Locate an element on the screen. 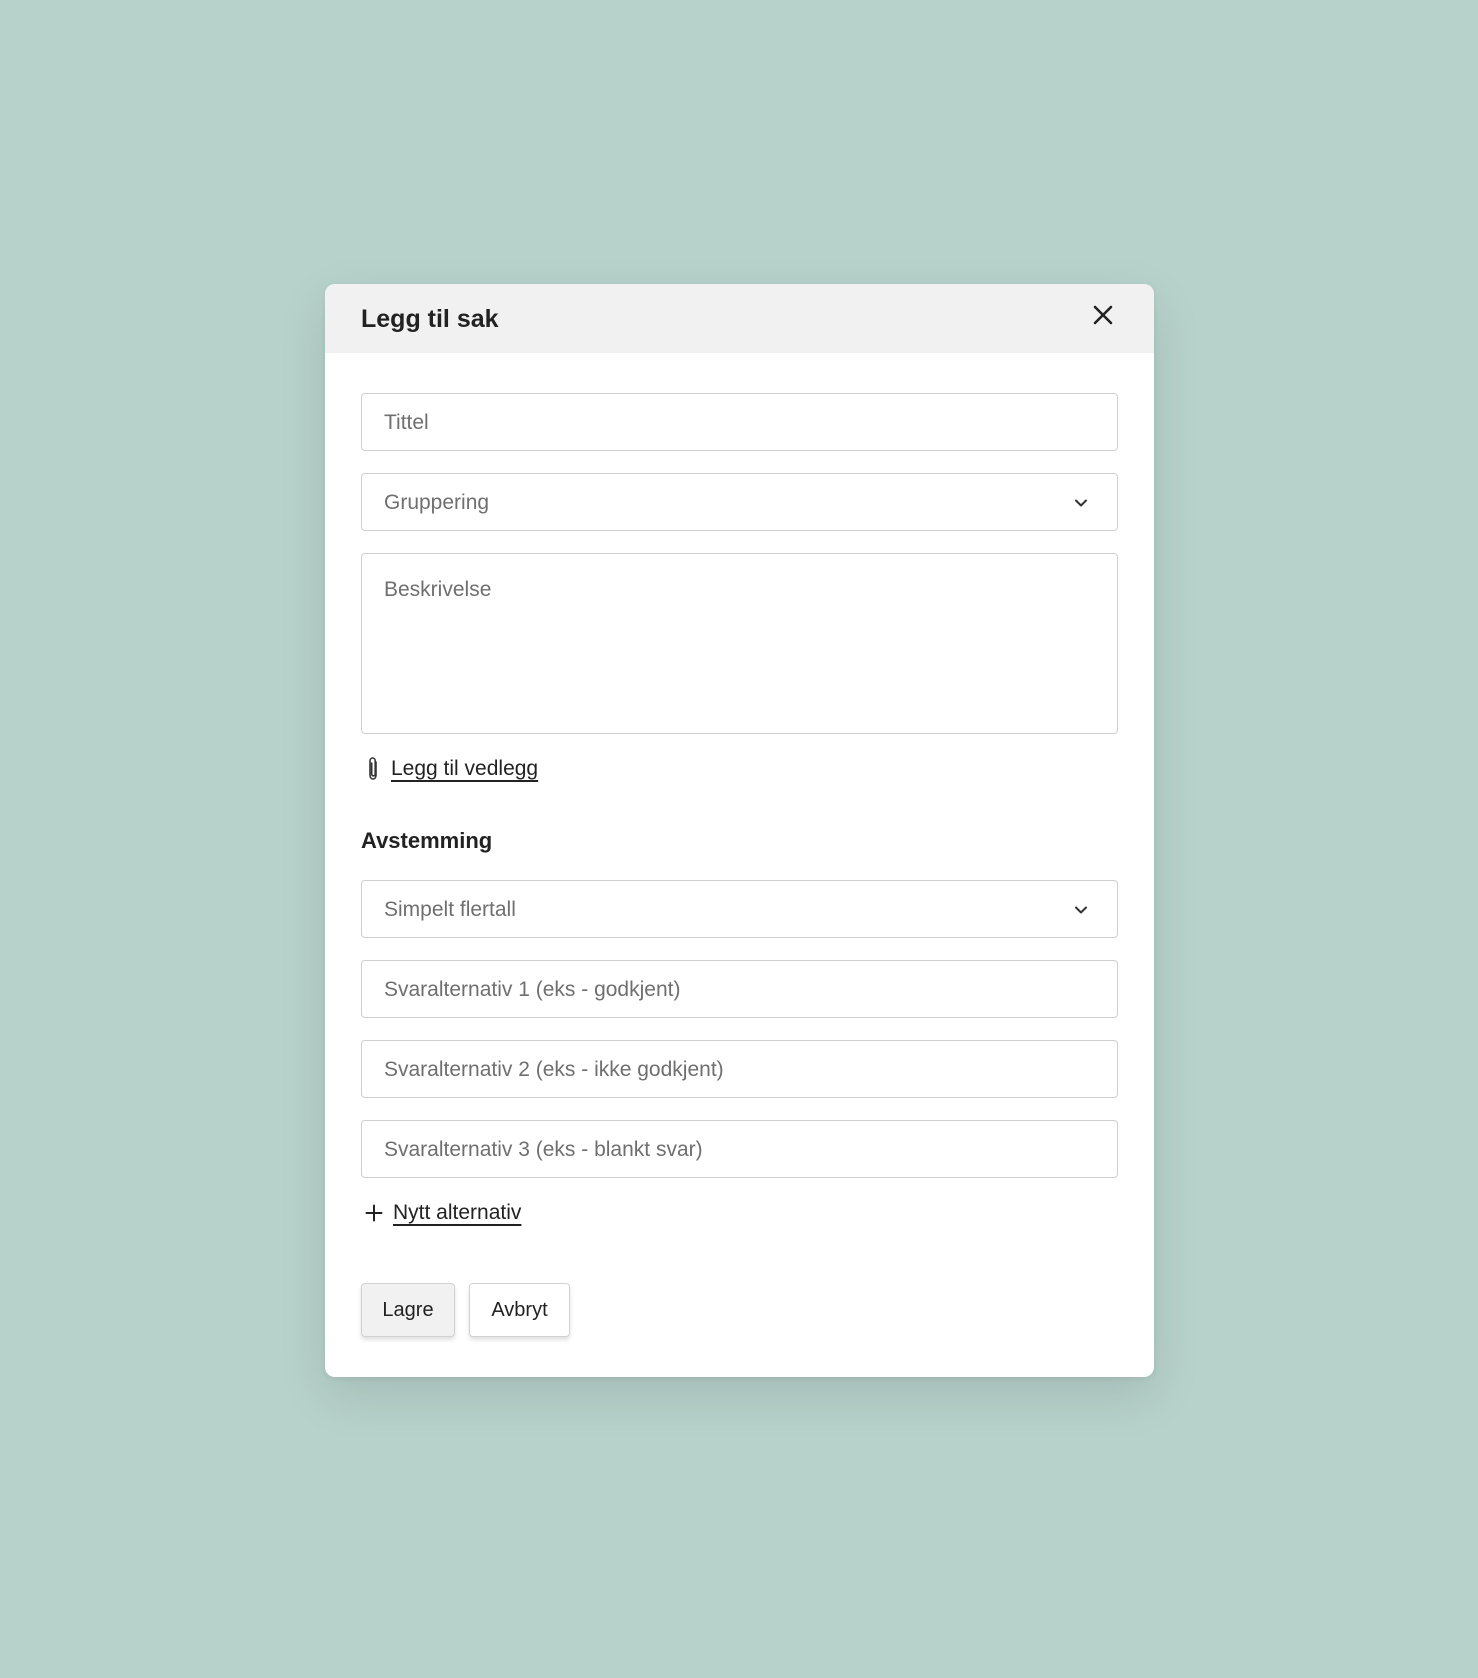 This screenshot has width=1478, height=1678. save-button: Lagre is located at coordinates (408, 1310).